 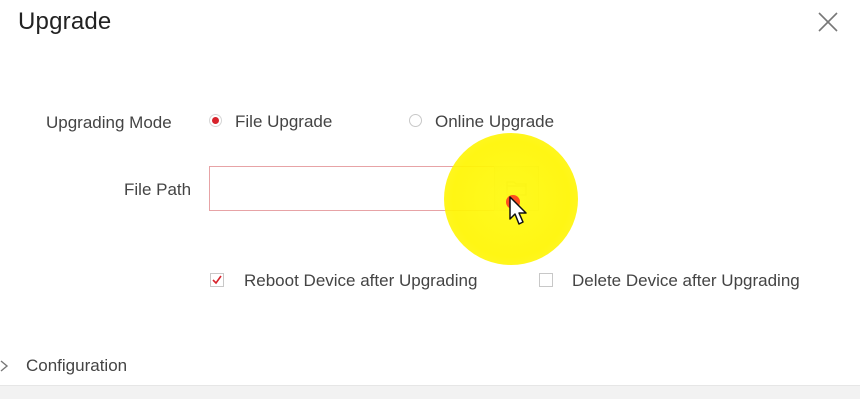 I want to click on dialog-footer, so click(x=430, y=392).